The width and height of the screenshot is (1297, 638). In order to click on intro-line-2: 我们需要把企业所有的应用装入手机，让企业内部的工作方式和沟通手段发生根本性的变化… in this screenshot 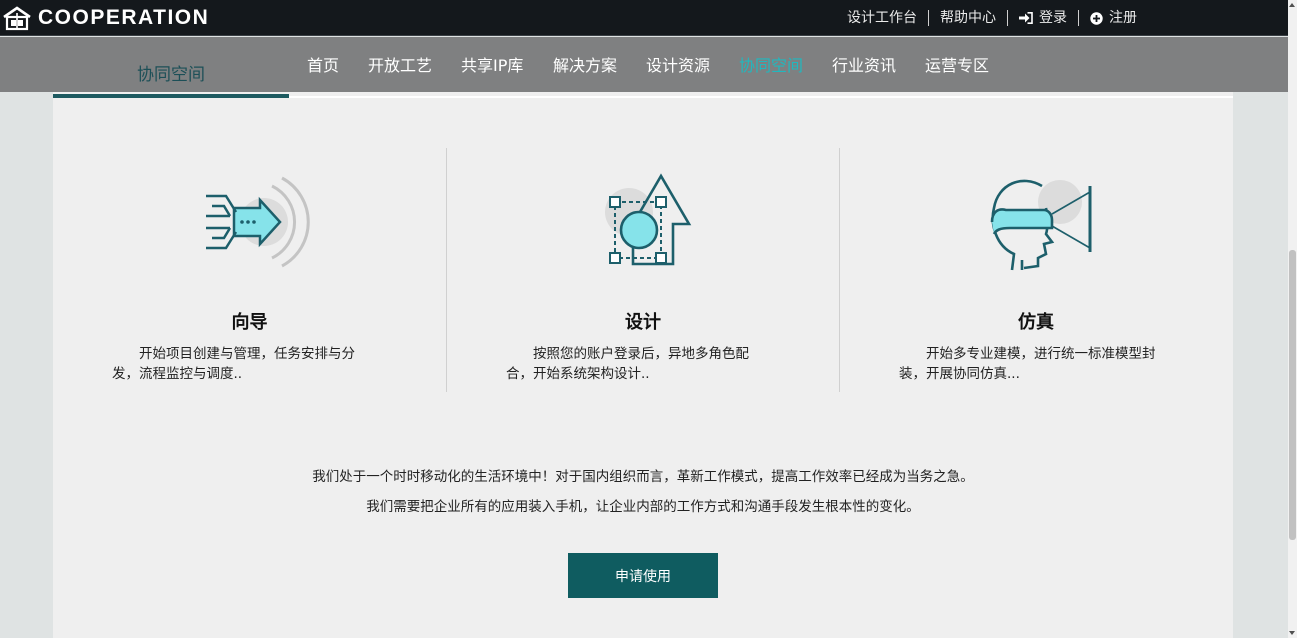, I will do `click(643, 507)`.